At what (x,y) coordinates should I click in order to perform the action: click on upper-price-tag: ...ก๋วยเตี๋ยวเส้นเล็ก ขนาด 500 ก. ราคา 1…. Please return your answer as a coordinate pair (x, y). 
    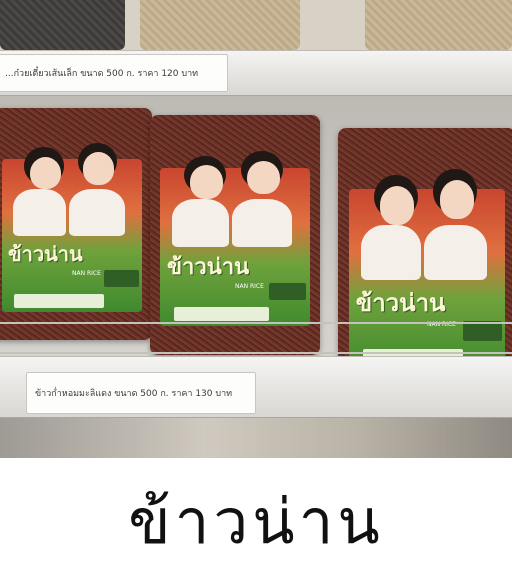
    Looking at the image, I should click on (114, 73).